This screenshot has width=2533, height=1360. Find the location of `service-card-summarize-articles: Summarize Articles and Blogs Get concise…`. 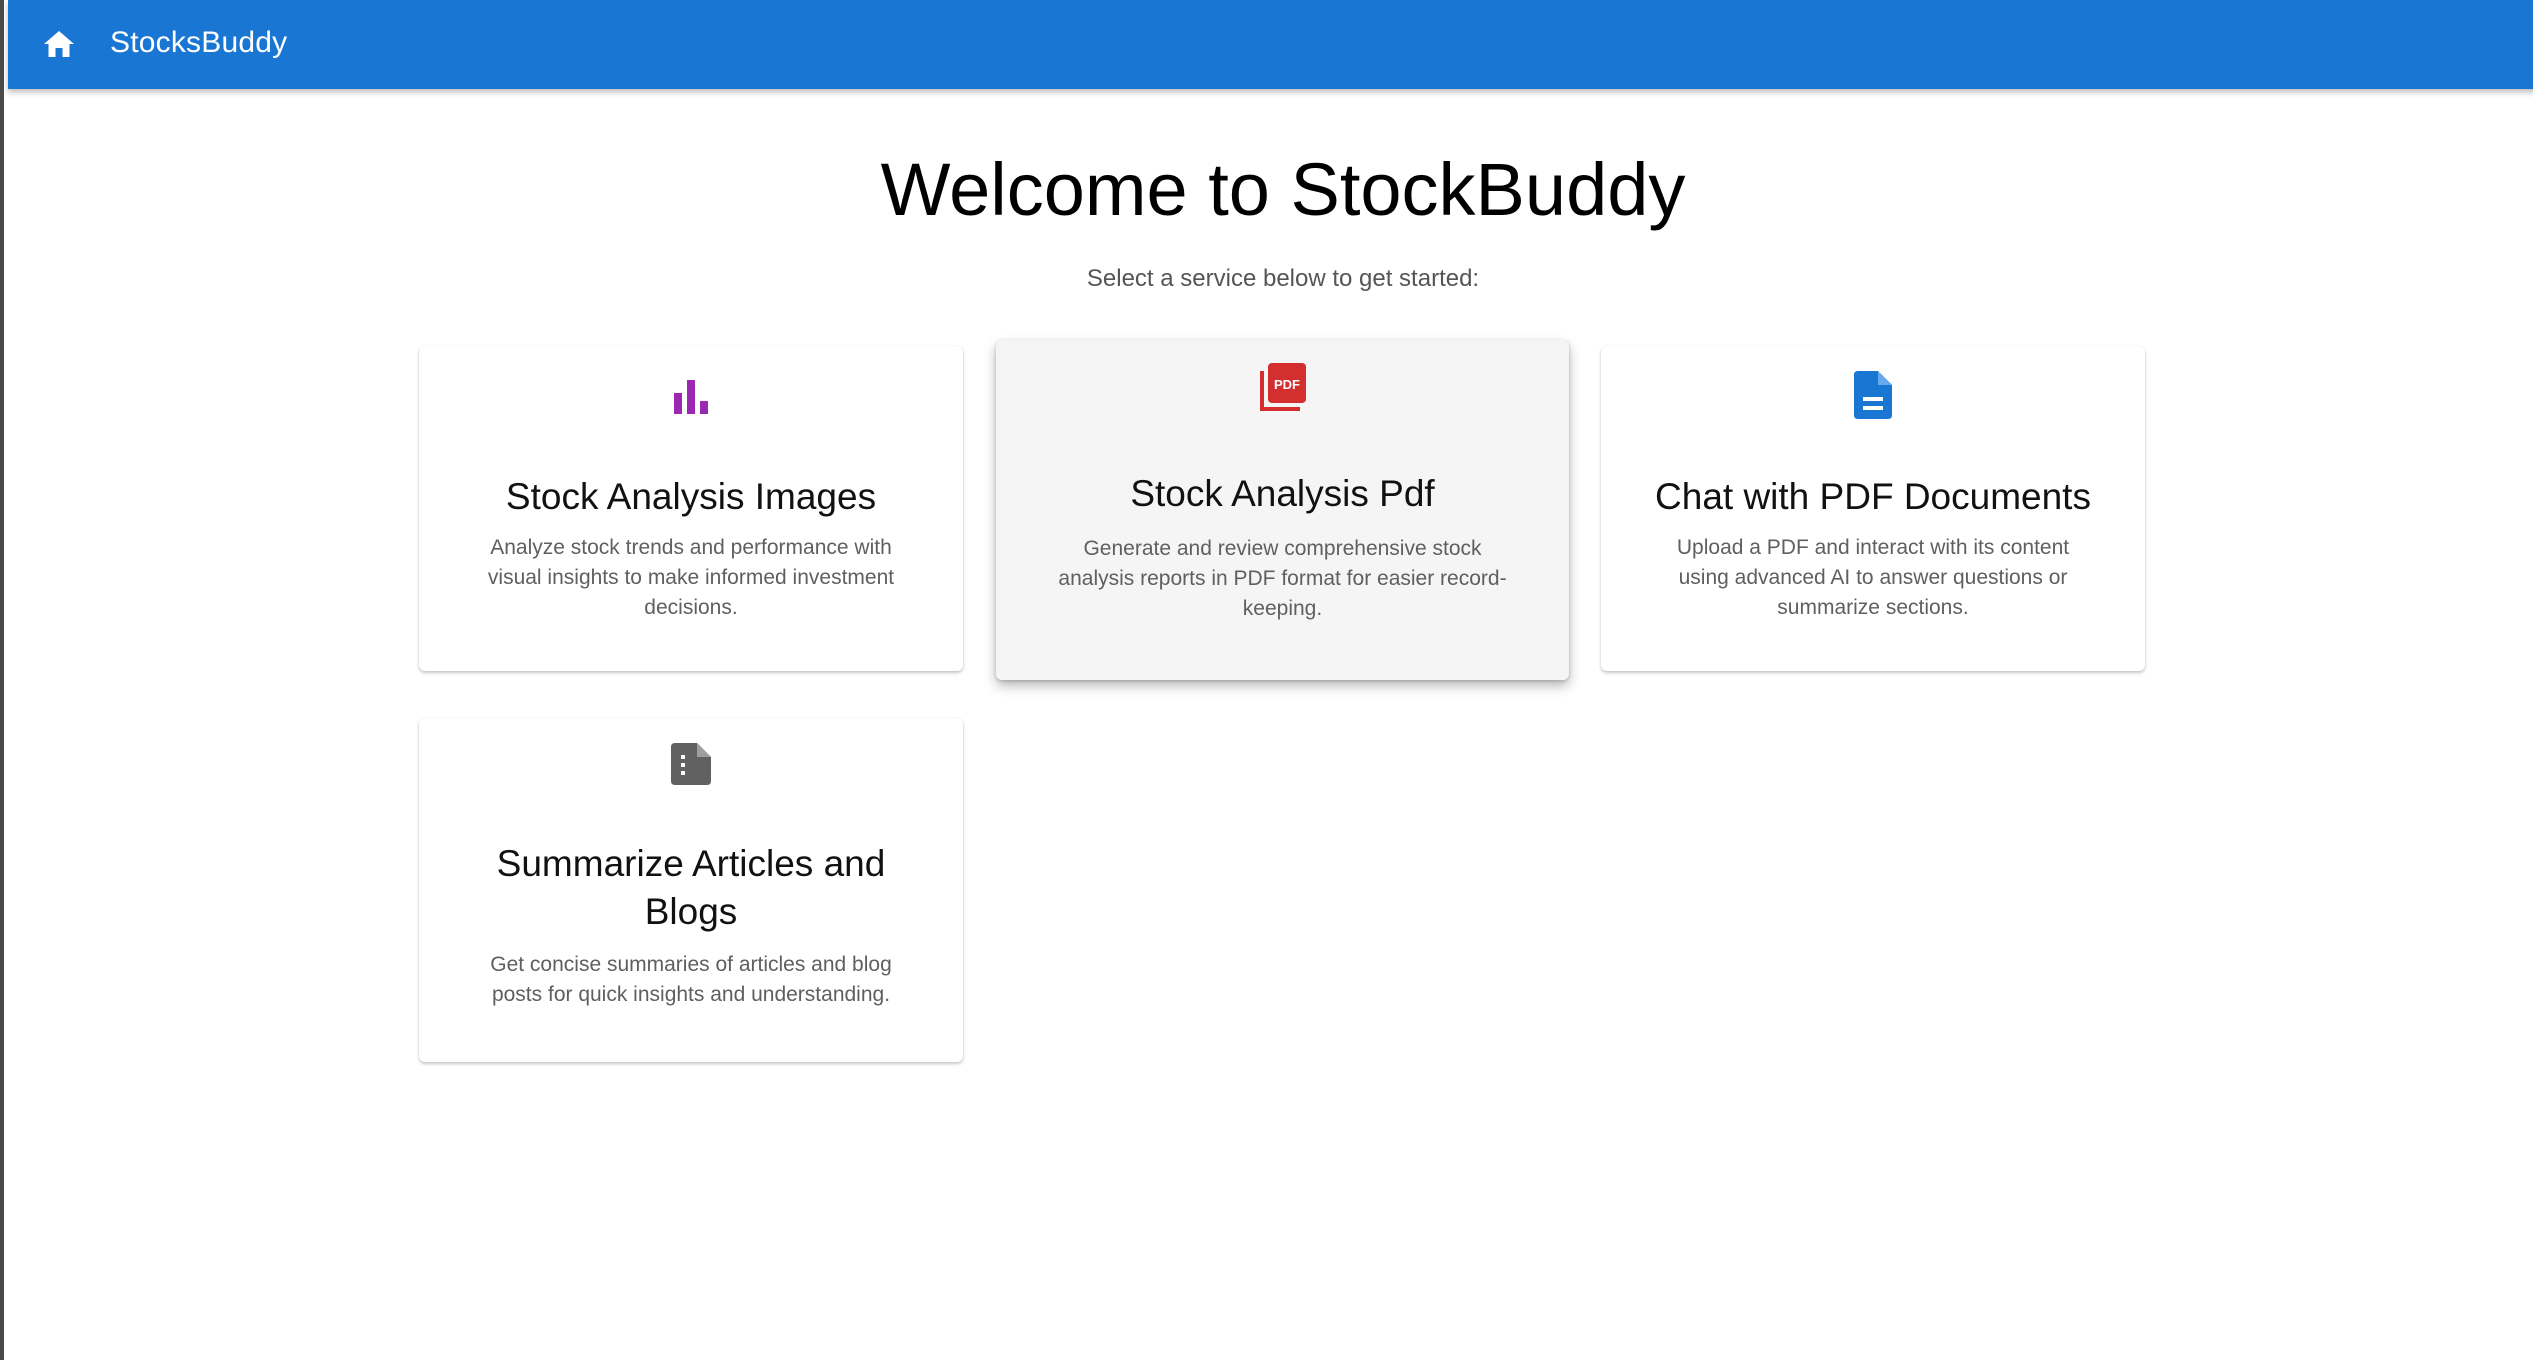

service-card-summarize-articles: Summarize Articles and Blogs Get concise… is located at coordinates (691, 890).